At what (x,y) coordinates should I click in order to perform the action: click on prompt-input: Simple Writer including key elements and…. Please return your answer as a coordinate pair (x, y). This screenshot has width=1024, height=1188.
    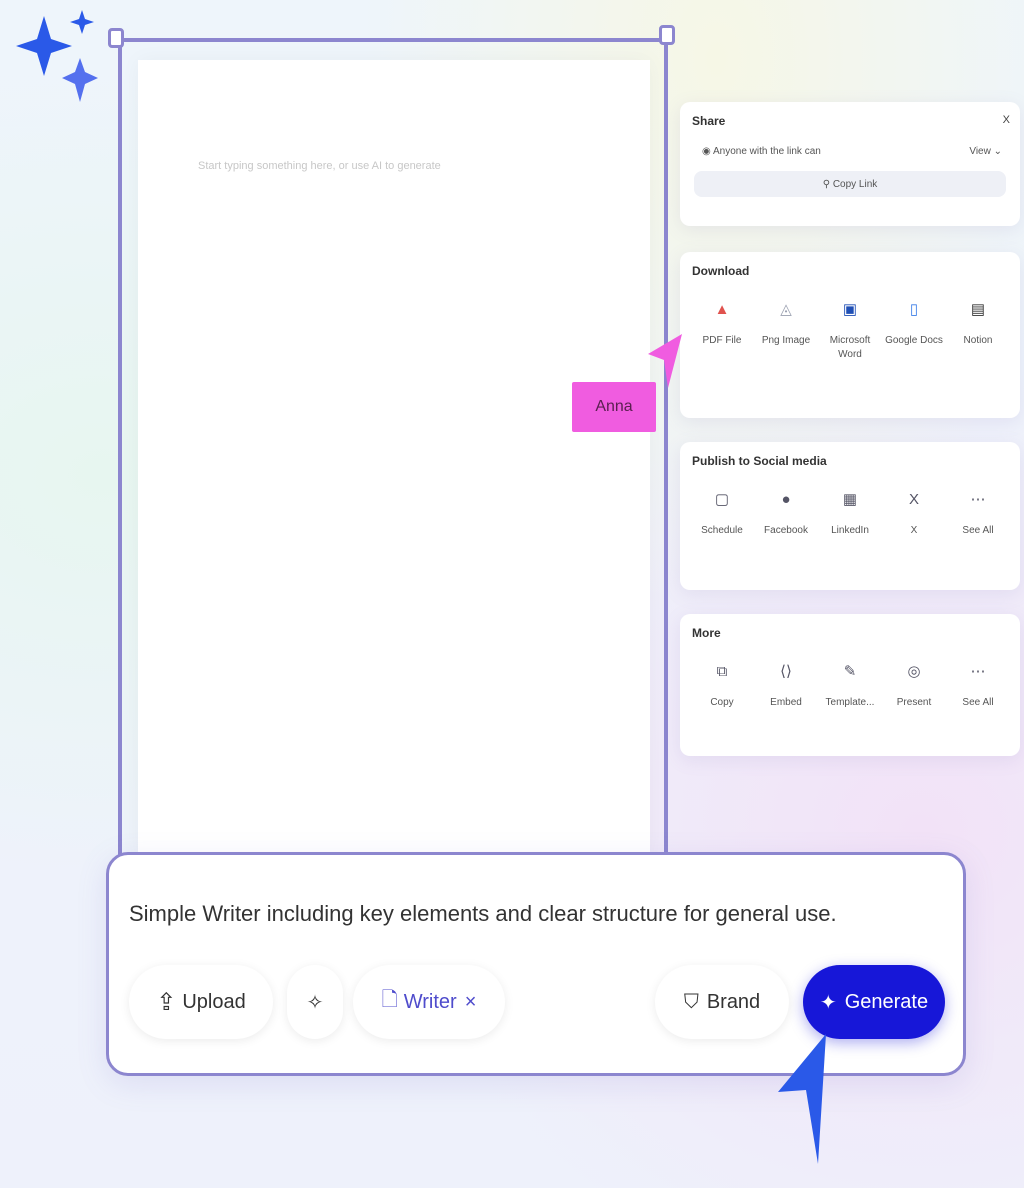
    Looking at the image, I should click on (483, 914).